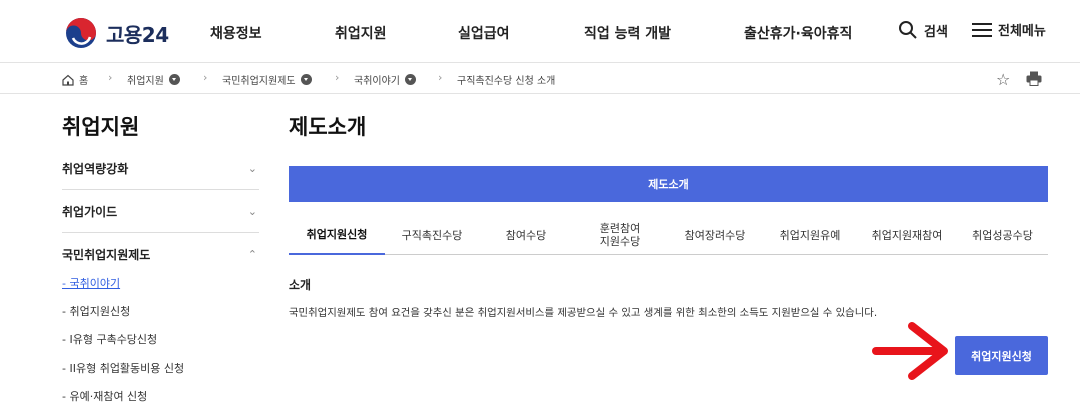 This screenshot has height=412, width=1080. What do you see at coordinates (90, 211) in the screenshot?
I see `sidebar-section-label: 취업가이드` at bounding box center [90, 211].